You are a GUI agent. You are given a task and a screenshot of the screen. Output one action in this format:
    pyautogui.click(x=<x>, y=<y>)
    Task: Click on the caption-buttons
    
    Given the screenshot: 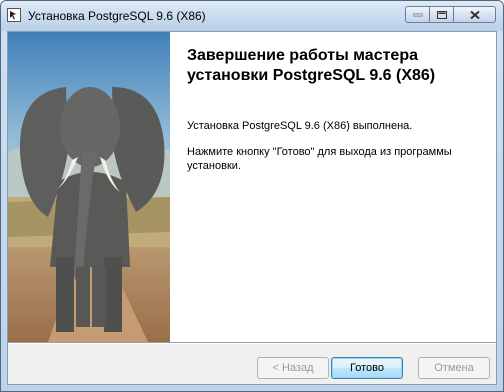 What is the action you would take?
    pyautogui.click(x=450, y=15)
    